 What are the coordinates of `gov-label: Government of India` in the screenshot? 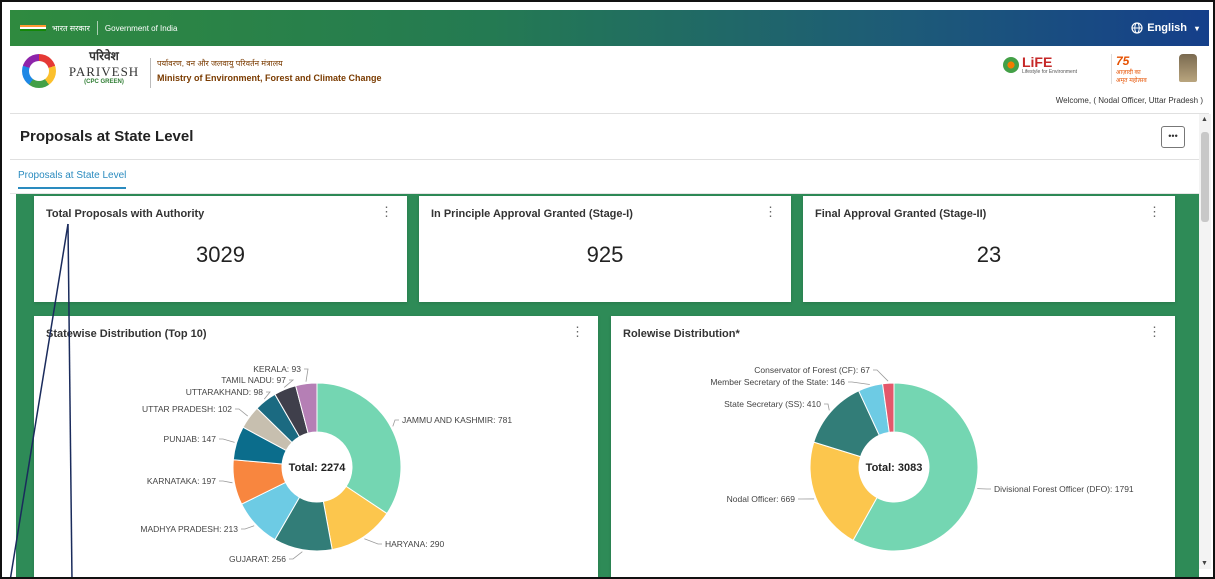 It's located at (141, 28).